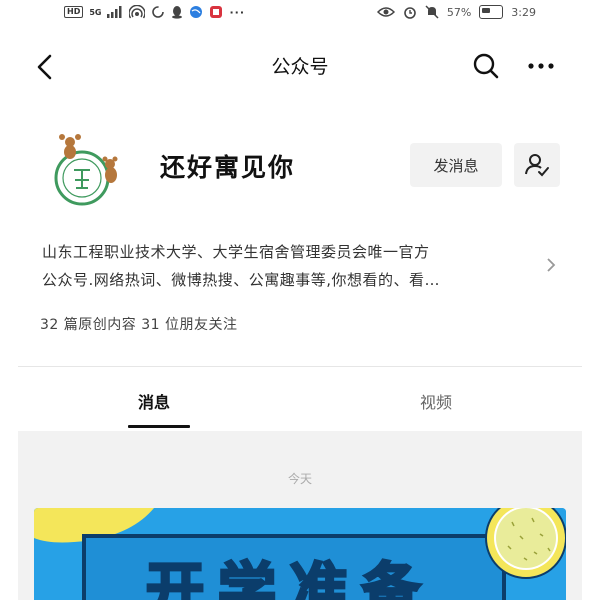 This screenshot has width=600, height=600. What do you see at coordinates (300, 67) in the screenshot?
I see `page-title: 公众号` at bounding box center [300, 67].